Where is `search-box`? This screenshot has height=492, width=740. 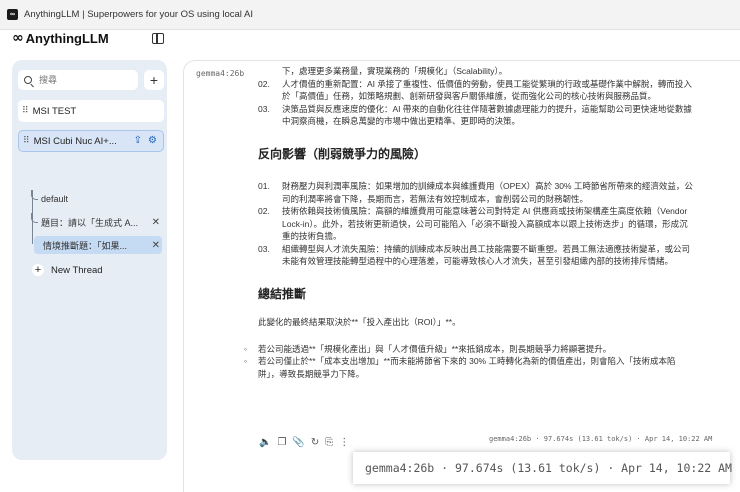 search-box is located at coordinates (78, 80).